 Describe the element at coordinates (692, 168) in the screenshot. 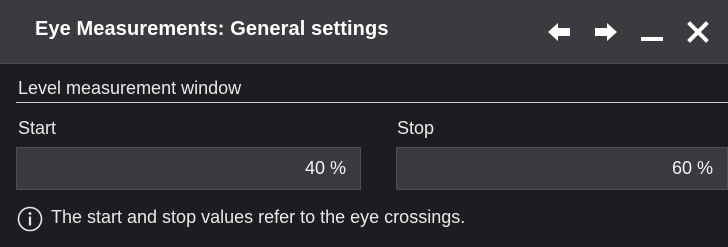

I see `stop-value: 60 %` at that location.